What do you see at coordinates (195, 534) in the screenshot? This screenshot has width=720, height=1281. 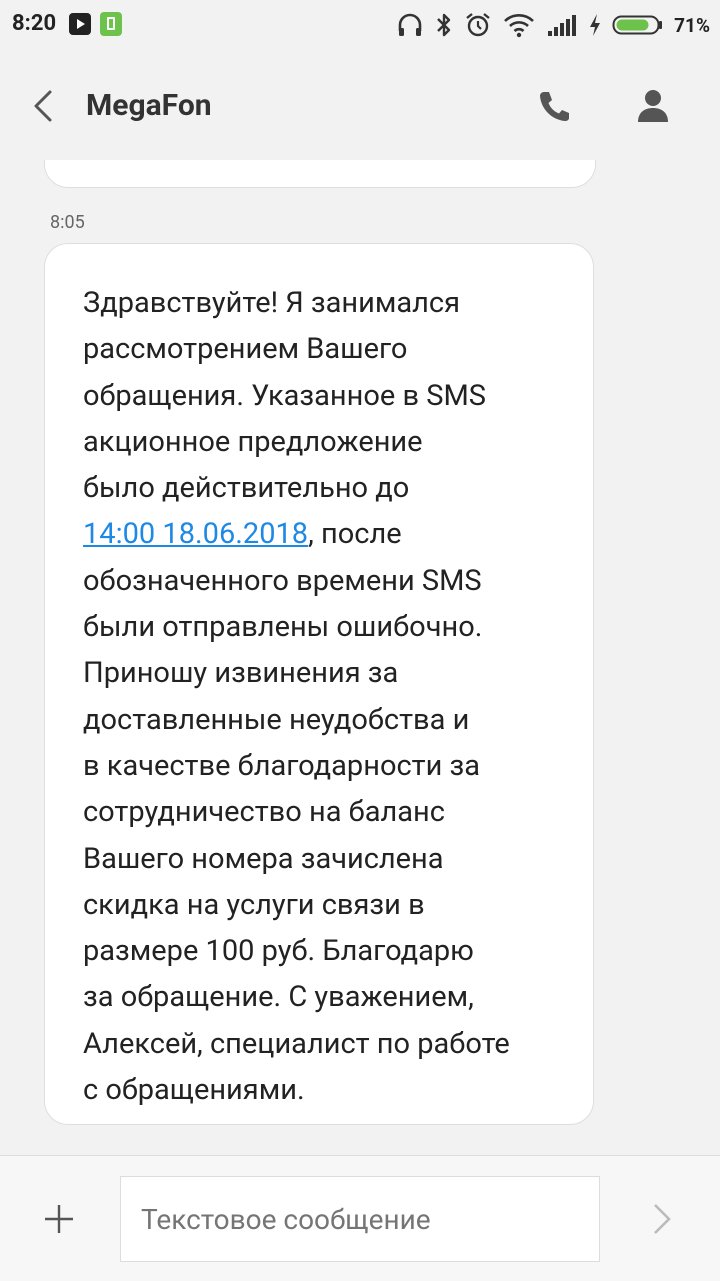 I see `date-link: 14:00 18.06.2018` at bounding box center [195, 534].